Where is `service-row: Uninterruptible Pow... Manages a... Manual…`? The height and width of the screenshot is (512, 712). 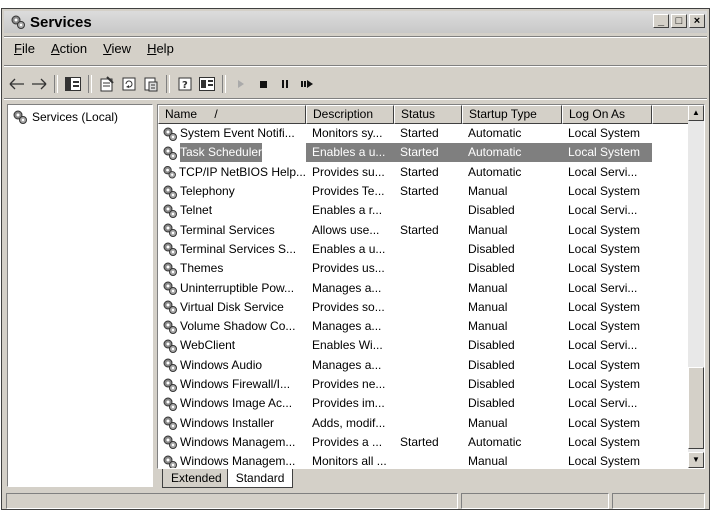 service-row: Uninterruptible Pow... Manages a... Manual… is located at coordinates (424, 287).